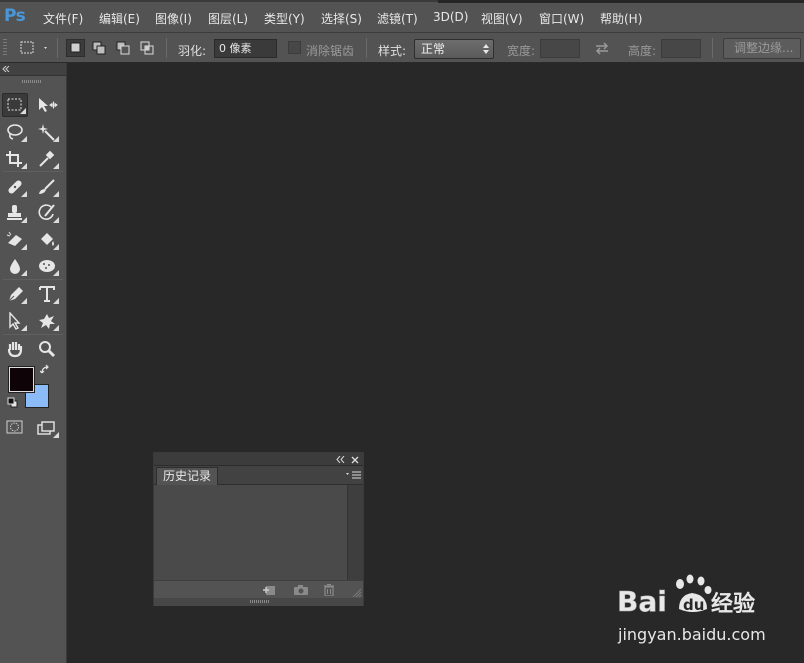 The width and height of the screenshot is (804, 663). What do you see at coordinates (294, 47) in the screenshot?
I see `antialias-checkbox` at bounding box center [294, 47].